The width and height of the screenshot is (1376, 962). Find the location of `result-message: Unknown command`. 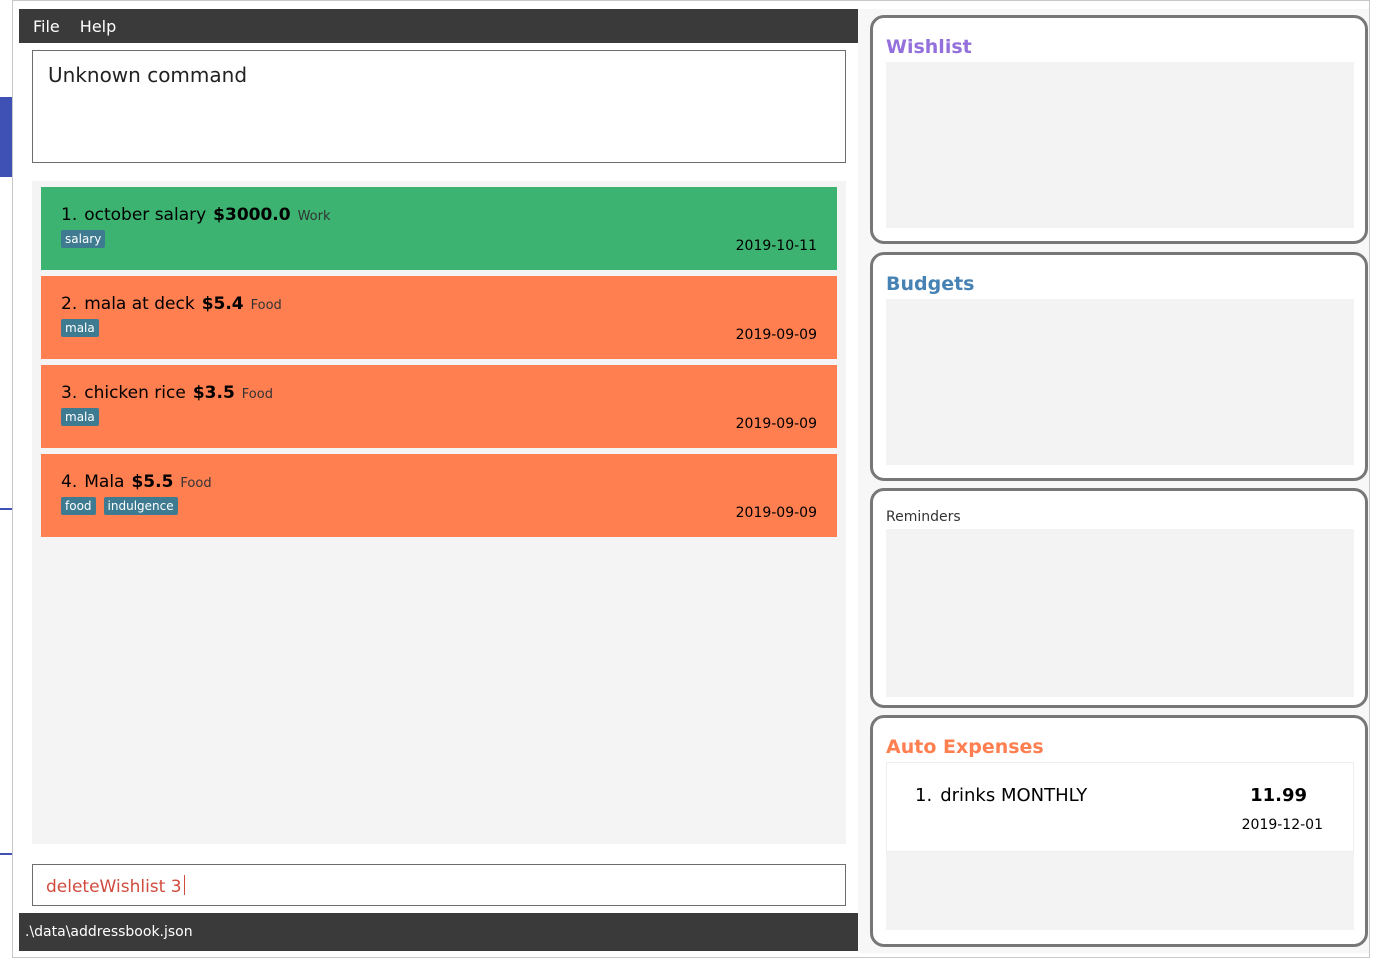

result-message: Unknown command is located at coordinates (148, 75).